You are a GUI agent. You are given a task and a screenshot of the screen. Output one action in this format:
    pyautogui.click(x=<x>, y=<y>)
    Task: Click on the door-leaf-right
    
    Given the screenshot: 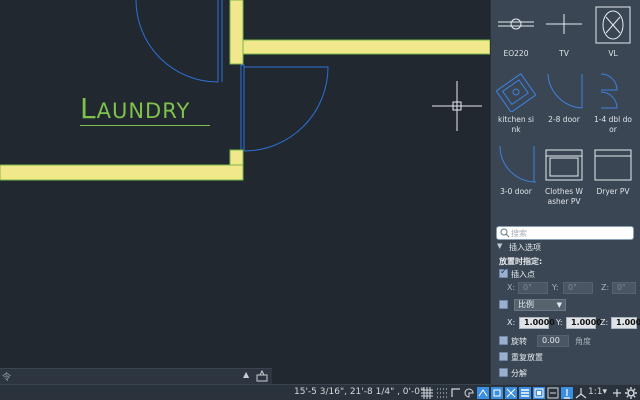 What is the action you would take?
    pyautogui.click(x=242, y=107)
    